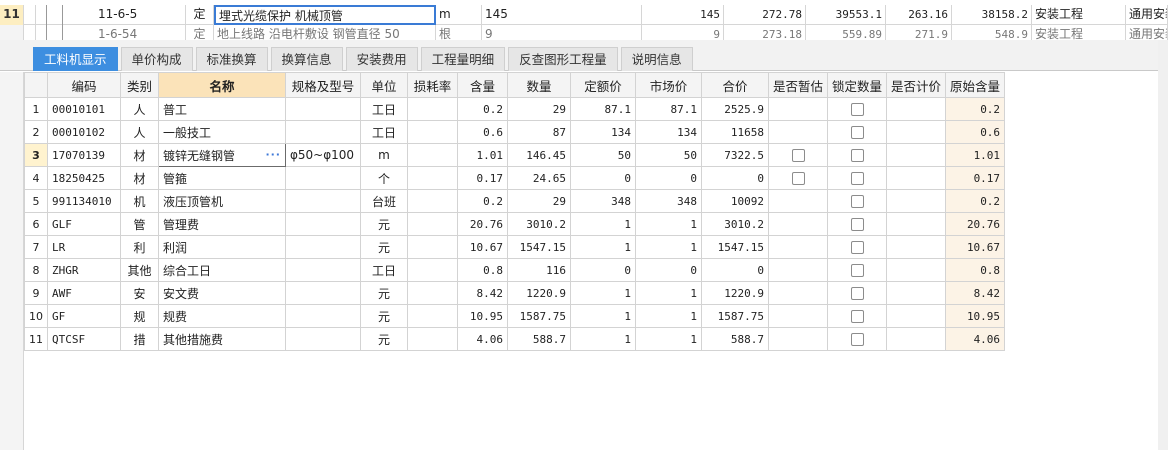 This screenshot has width=1168, height=450. What do you see at coordinates (222, 339) in the screenshot?
I see `cell-name: 其他措施费` at bounding box center [222, 339].